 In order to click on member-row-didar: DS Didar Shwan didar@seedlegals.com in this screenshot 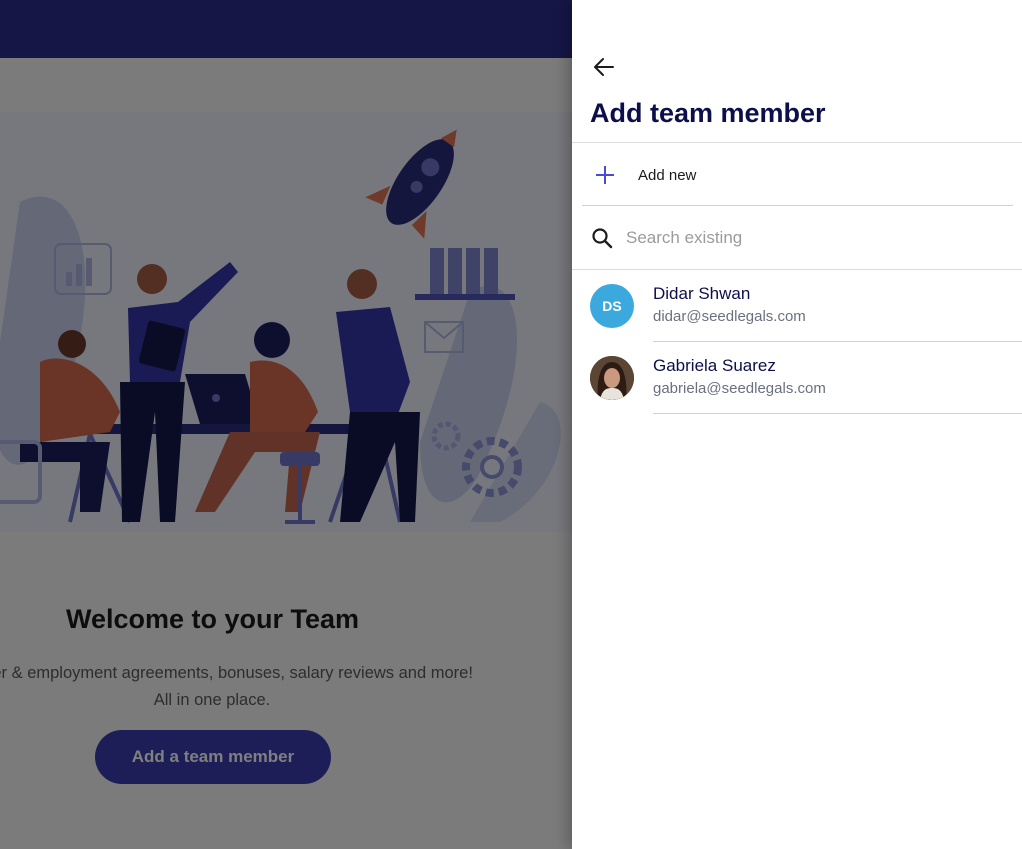, I will do `click(797, 306)`.